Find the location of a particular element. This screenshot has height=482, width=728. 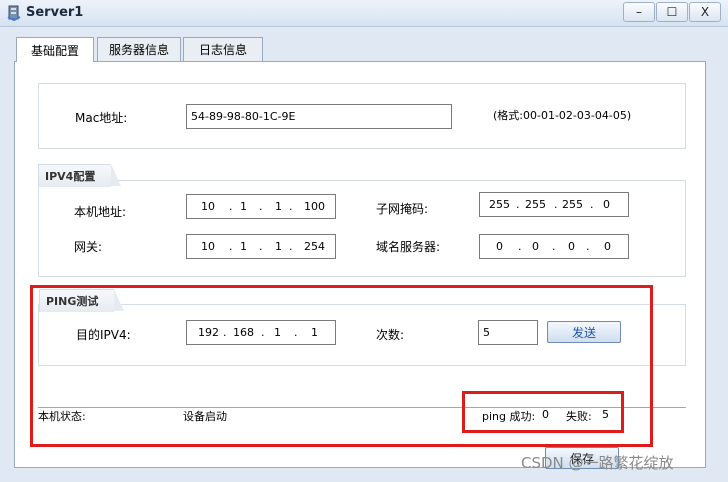

minimize-button: – is located at coordinates (639, 12).